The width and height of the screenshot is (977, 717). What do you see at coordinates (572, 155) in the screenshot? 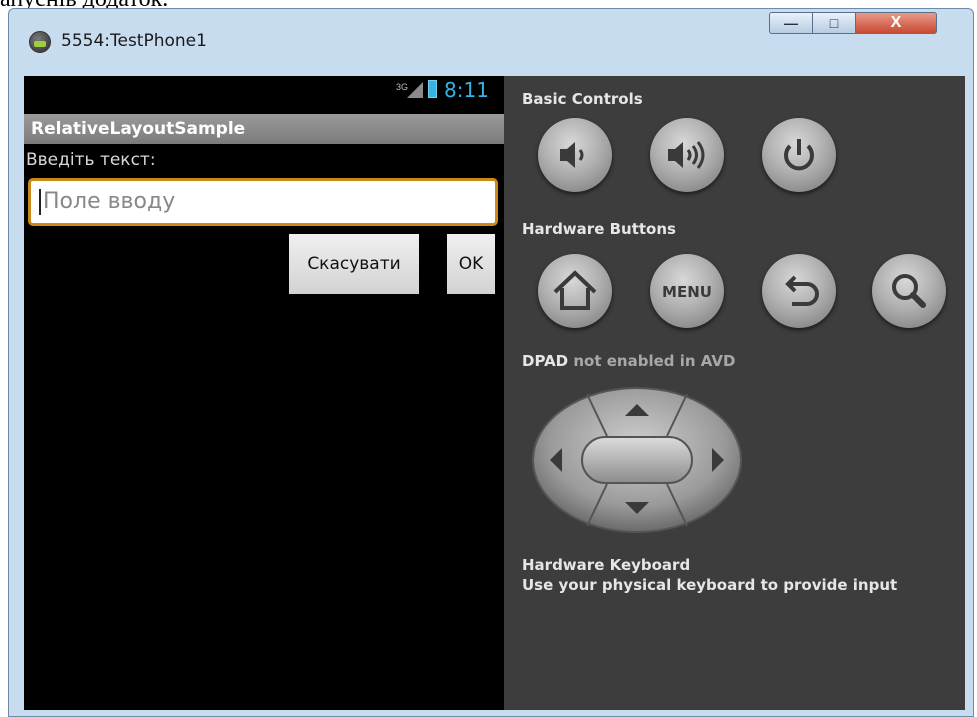
I see `volume-down-icon` at bounding box center [572, 155].